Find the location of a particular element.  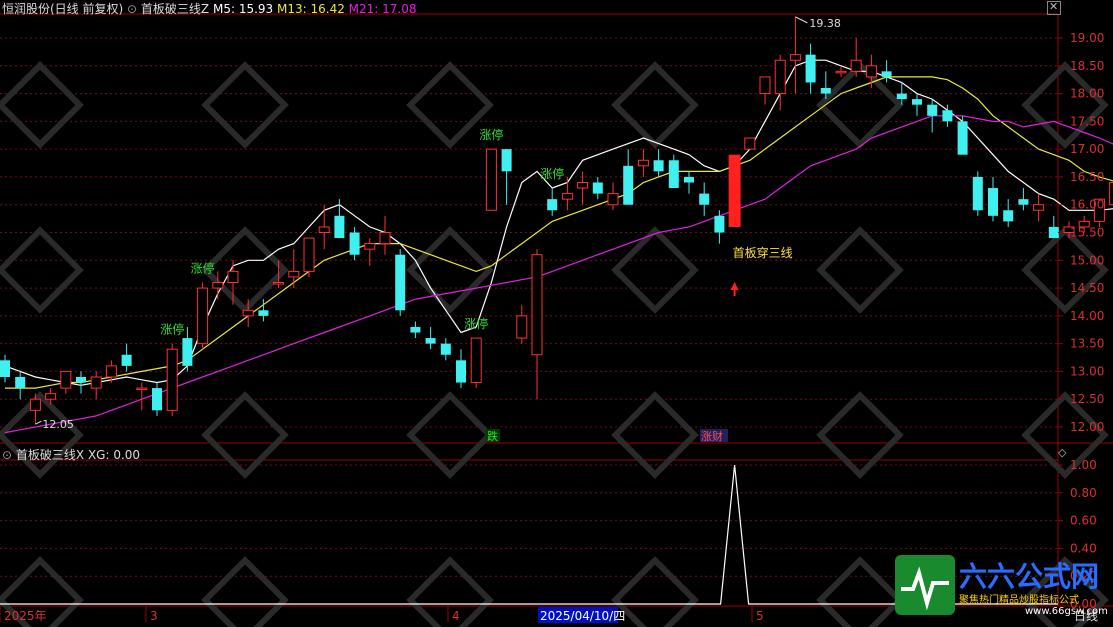

indicator-name: 首板破三线Z is located at coordinates (175, 9).